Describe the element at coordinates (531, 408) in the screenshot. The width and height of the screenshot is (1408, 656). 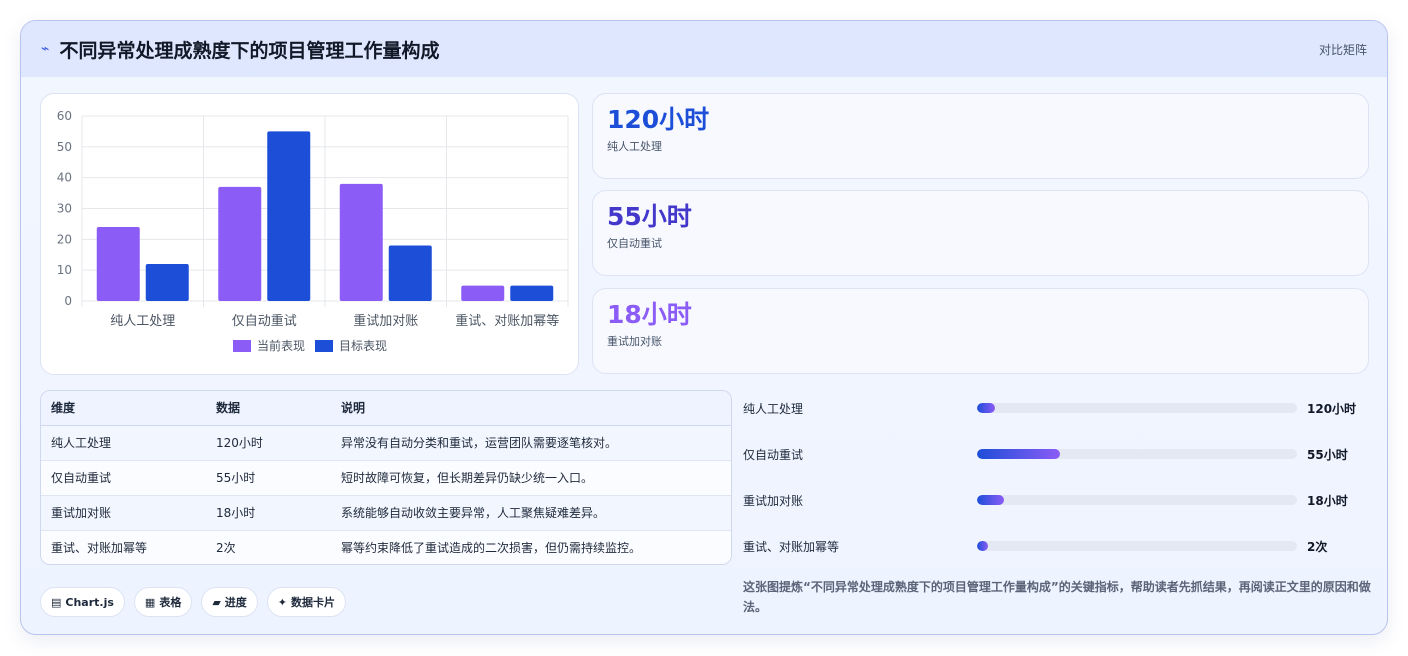
I see `column-header: 说明` at that location.